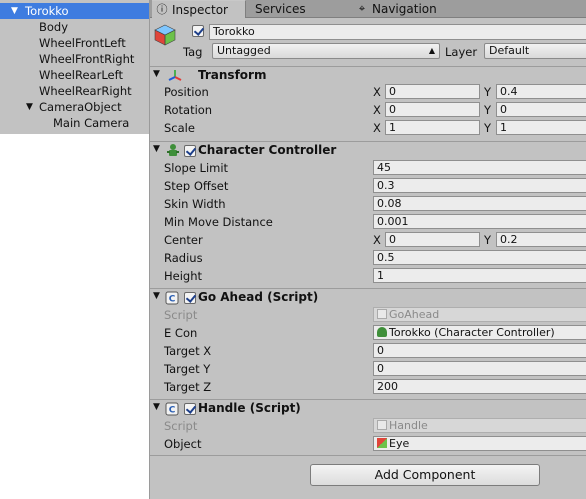 Image resolution: width=586 pixels, height=499 pixels. What do you see at coordinates (258, 297) in the screenshot?
I see `component-title: Go Ahead (Script)` at bounding box center [258, 297].